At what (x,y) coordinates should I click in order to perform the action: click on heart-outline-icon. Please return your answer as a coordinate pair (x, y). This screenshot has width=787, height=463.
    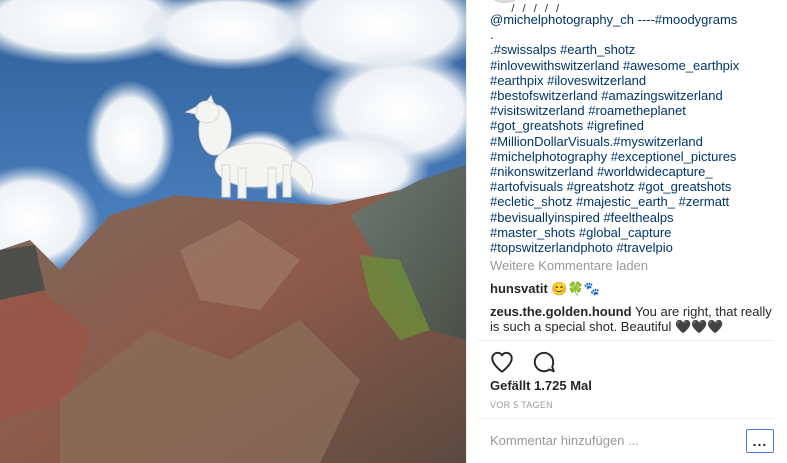
    Looking at the image, I should click on (502, 362).